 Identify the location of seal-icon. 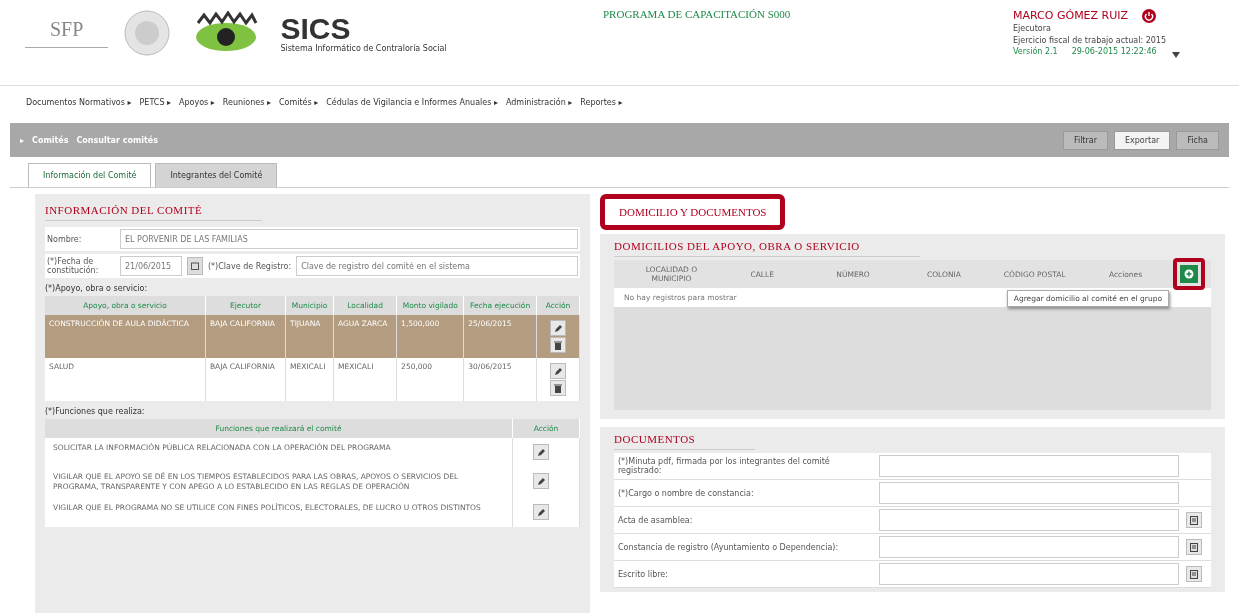
(147, 33).